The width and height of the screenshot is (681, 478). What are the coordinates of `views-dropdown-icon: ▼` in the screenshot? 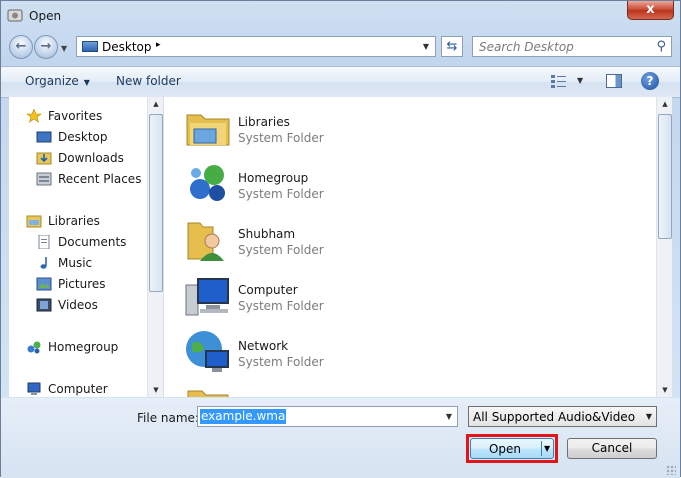 It's located at (580, 80).